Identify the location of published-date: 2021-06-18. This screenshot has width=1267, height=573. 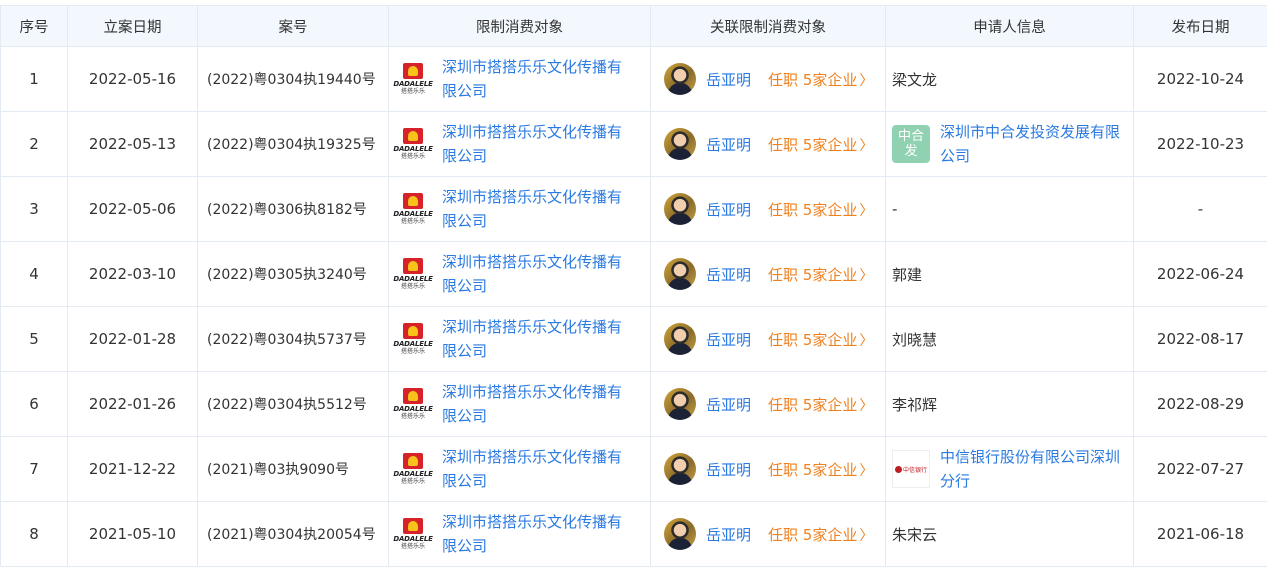
(1200, 534).